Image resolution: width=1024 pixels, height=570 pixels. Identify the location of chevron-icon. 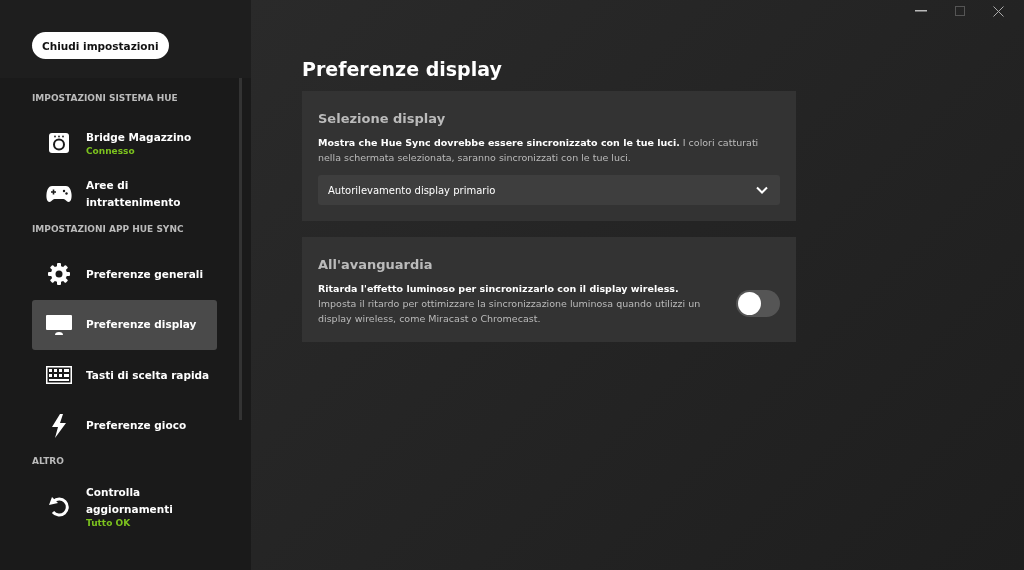
(762, 190).